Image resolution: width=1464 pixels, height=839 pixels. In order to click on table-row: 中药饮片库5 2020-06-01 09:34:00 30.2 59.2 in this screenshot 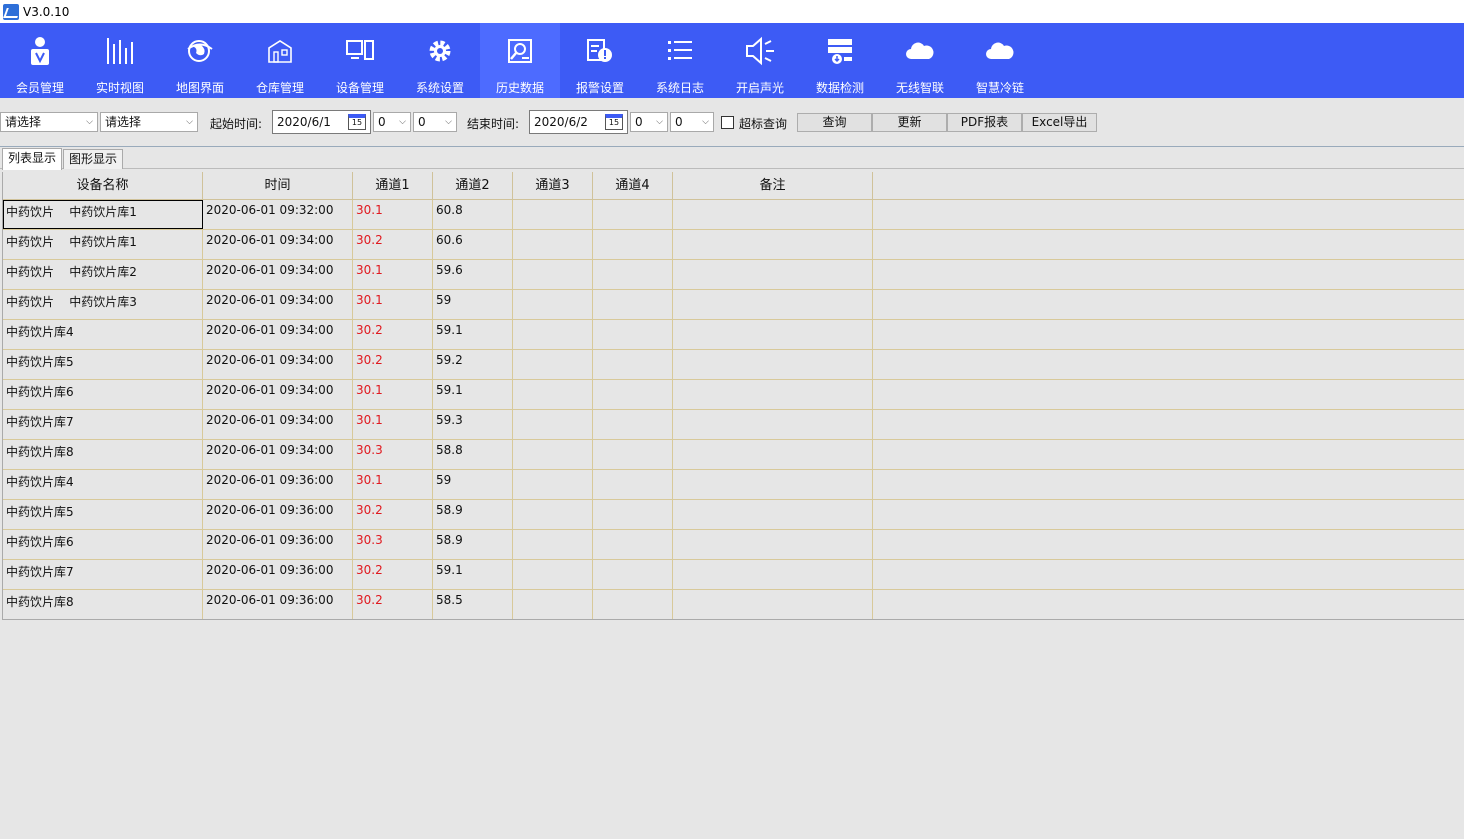, I will do `click(733, 365)`.